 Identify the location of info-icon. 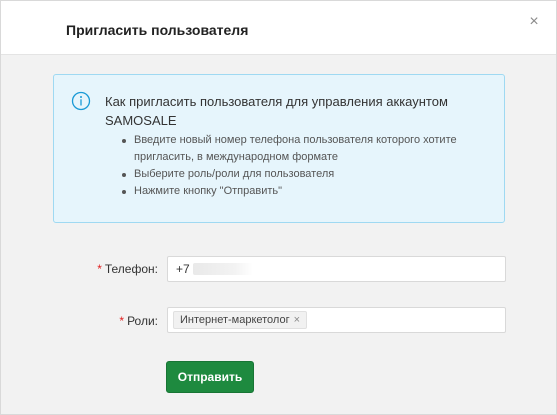
(81, 101).